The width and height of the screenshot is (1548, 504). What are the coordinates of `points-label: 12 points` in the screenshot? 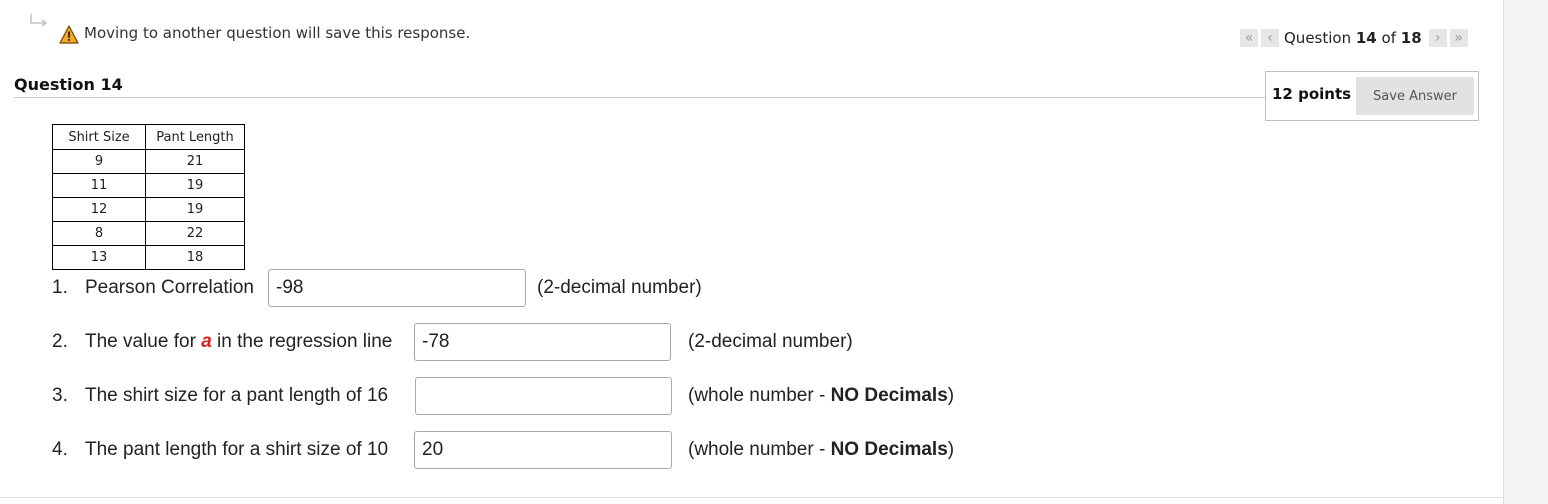 It's located at (1312, 94).